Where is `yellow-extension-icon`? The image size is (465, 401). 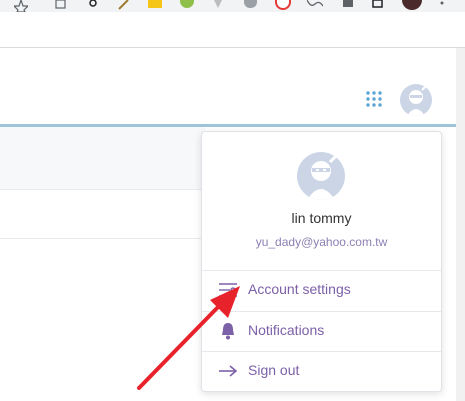 yellow-extension-icon is located at coordinates (155, 4).